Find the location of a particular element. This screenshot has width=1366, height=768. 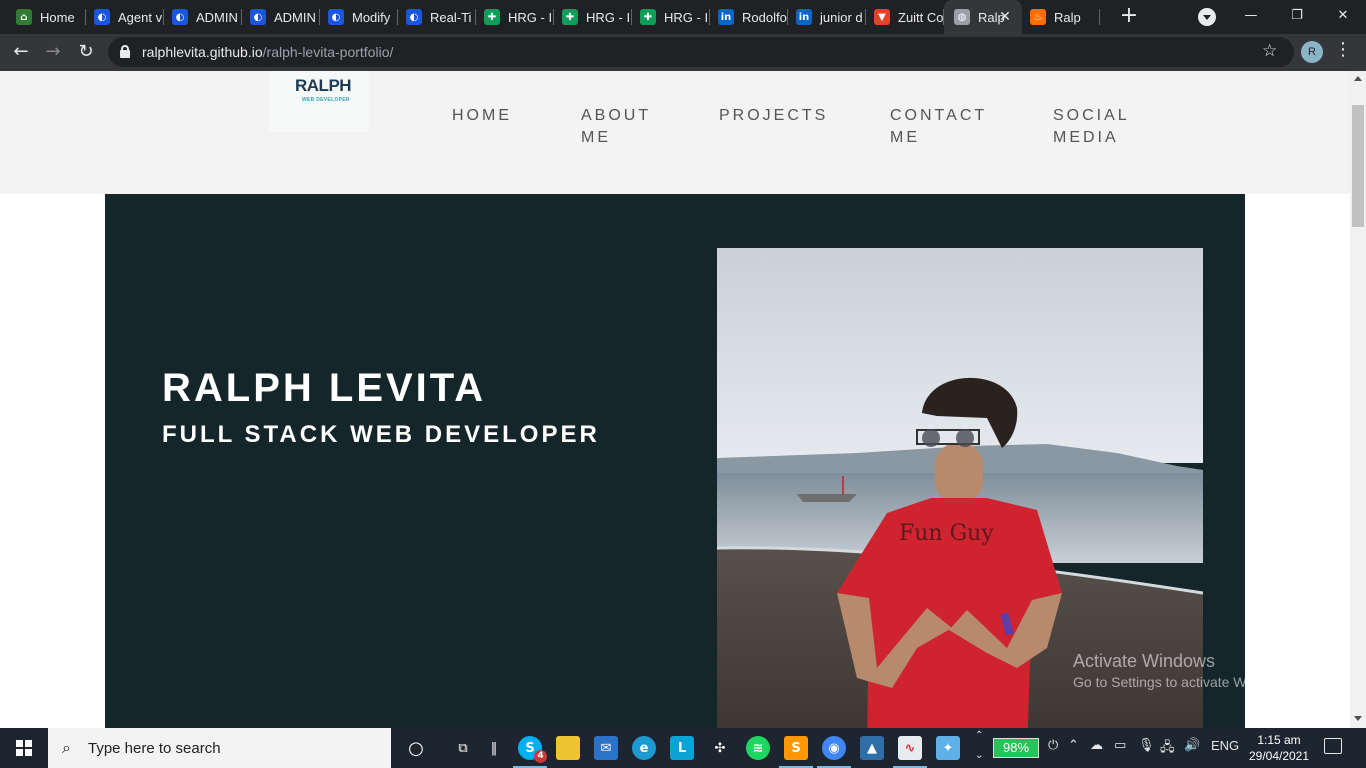

microphone-icon: 🎙 is located at coordinates (1146, 745).